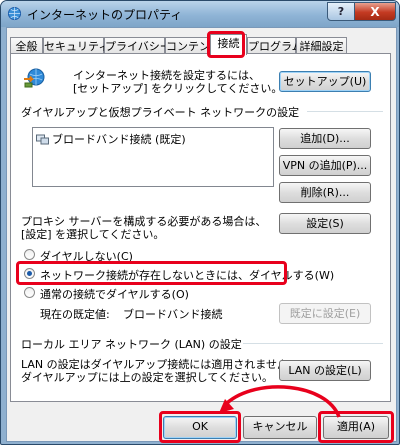 The width and height of the screenshot is (400, 445). I want to click on set-default-button: 既定に設定(E), so click(325, 313).